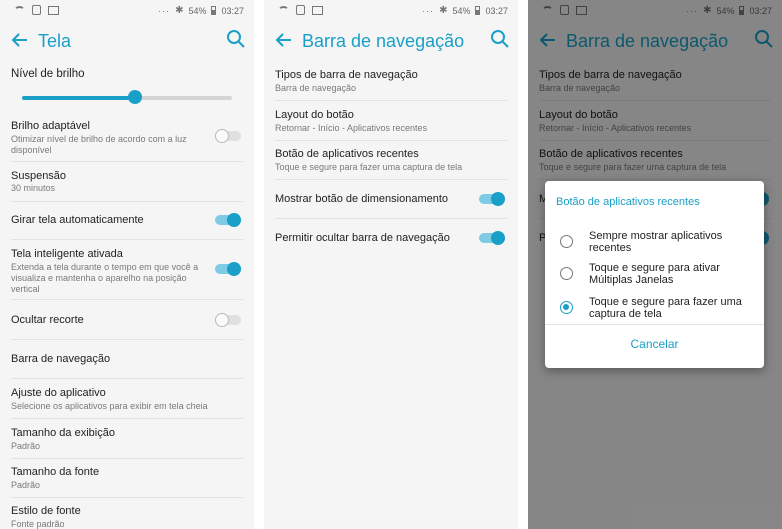  Describe the element at coordinates (67, 254) in the screenshot. I see `setting-title: Tela inteligente ativada` at that location.